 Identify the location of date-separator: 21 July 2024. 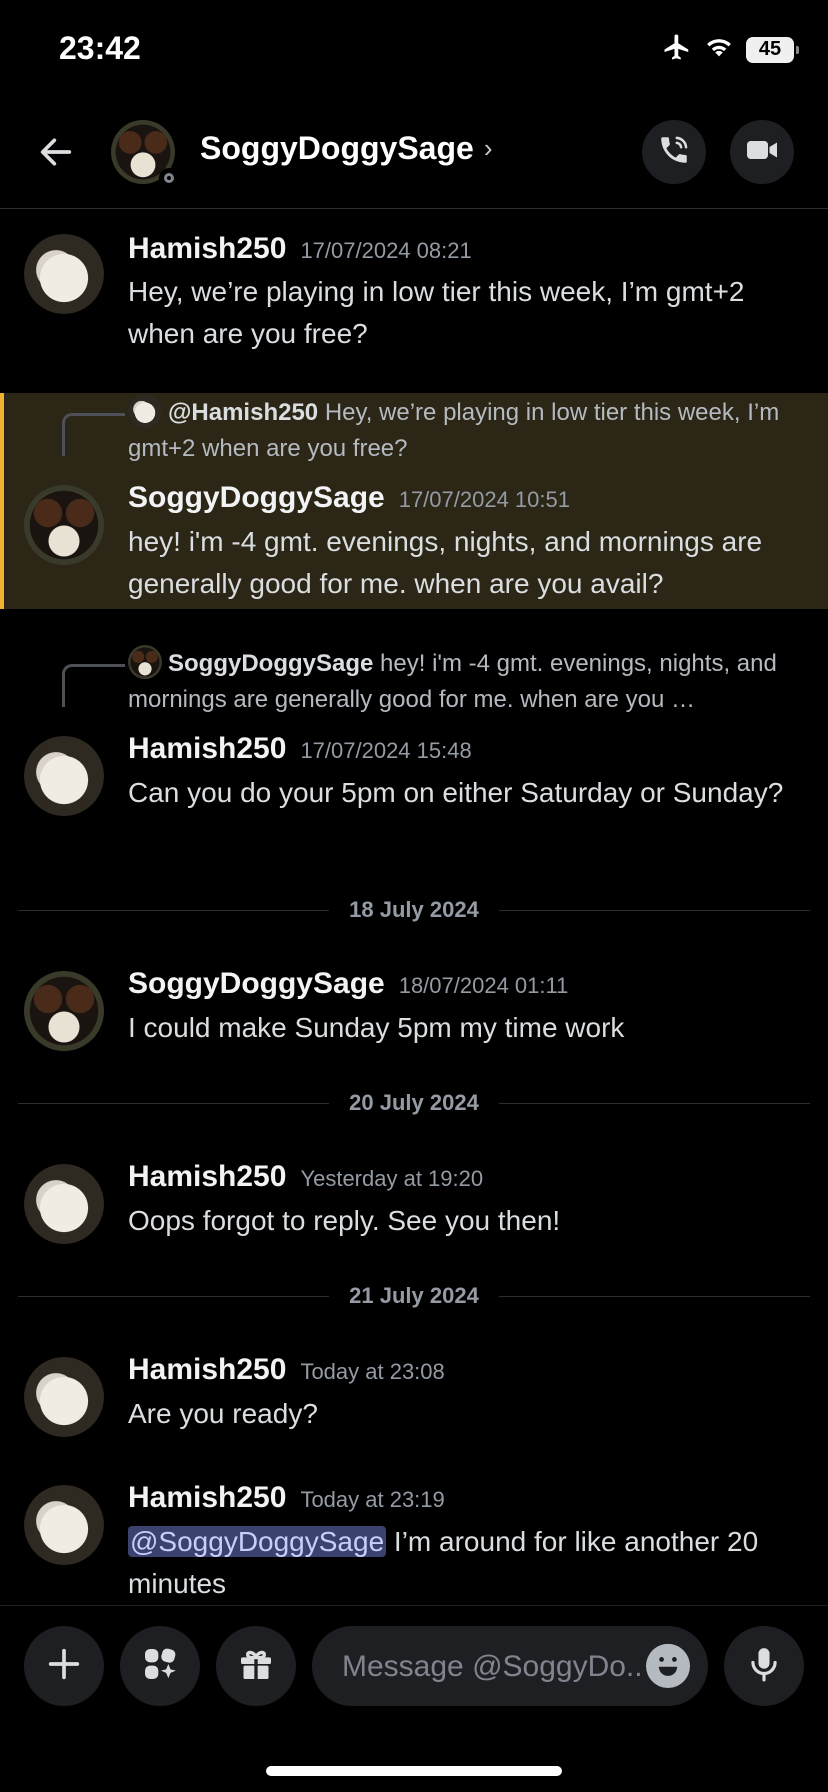
(414, 1296).